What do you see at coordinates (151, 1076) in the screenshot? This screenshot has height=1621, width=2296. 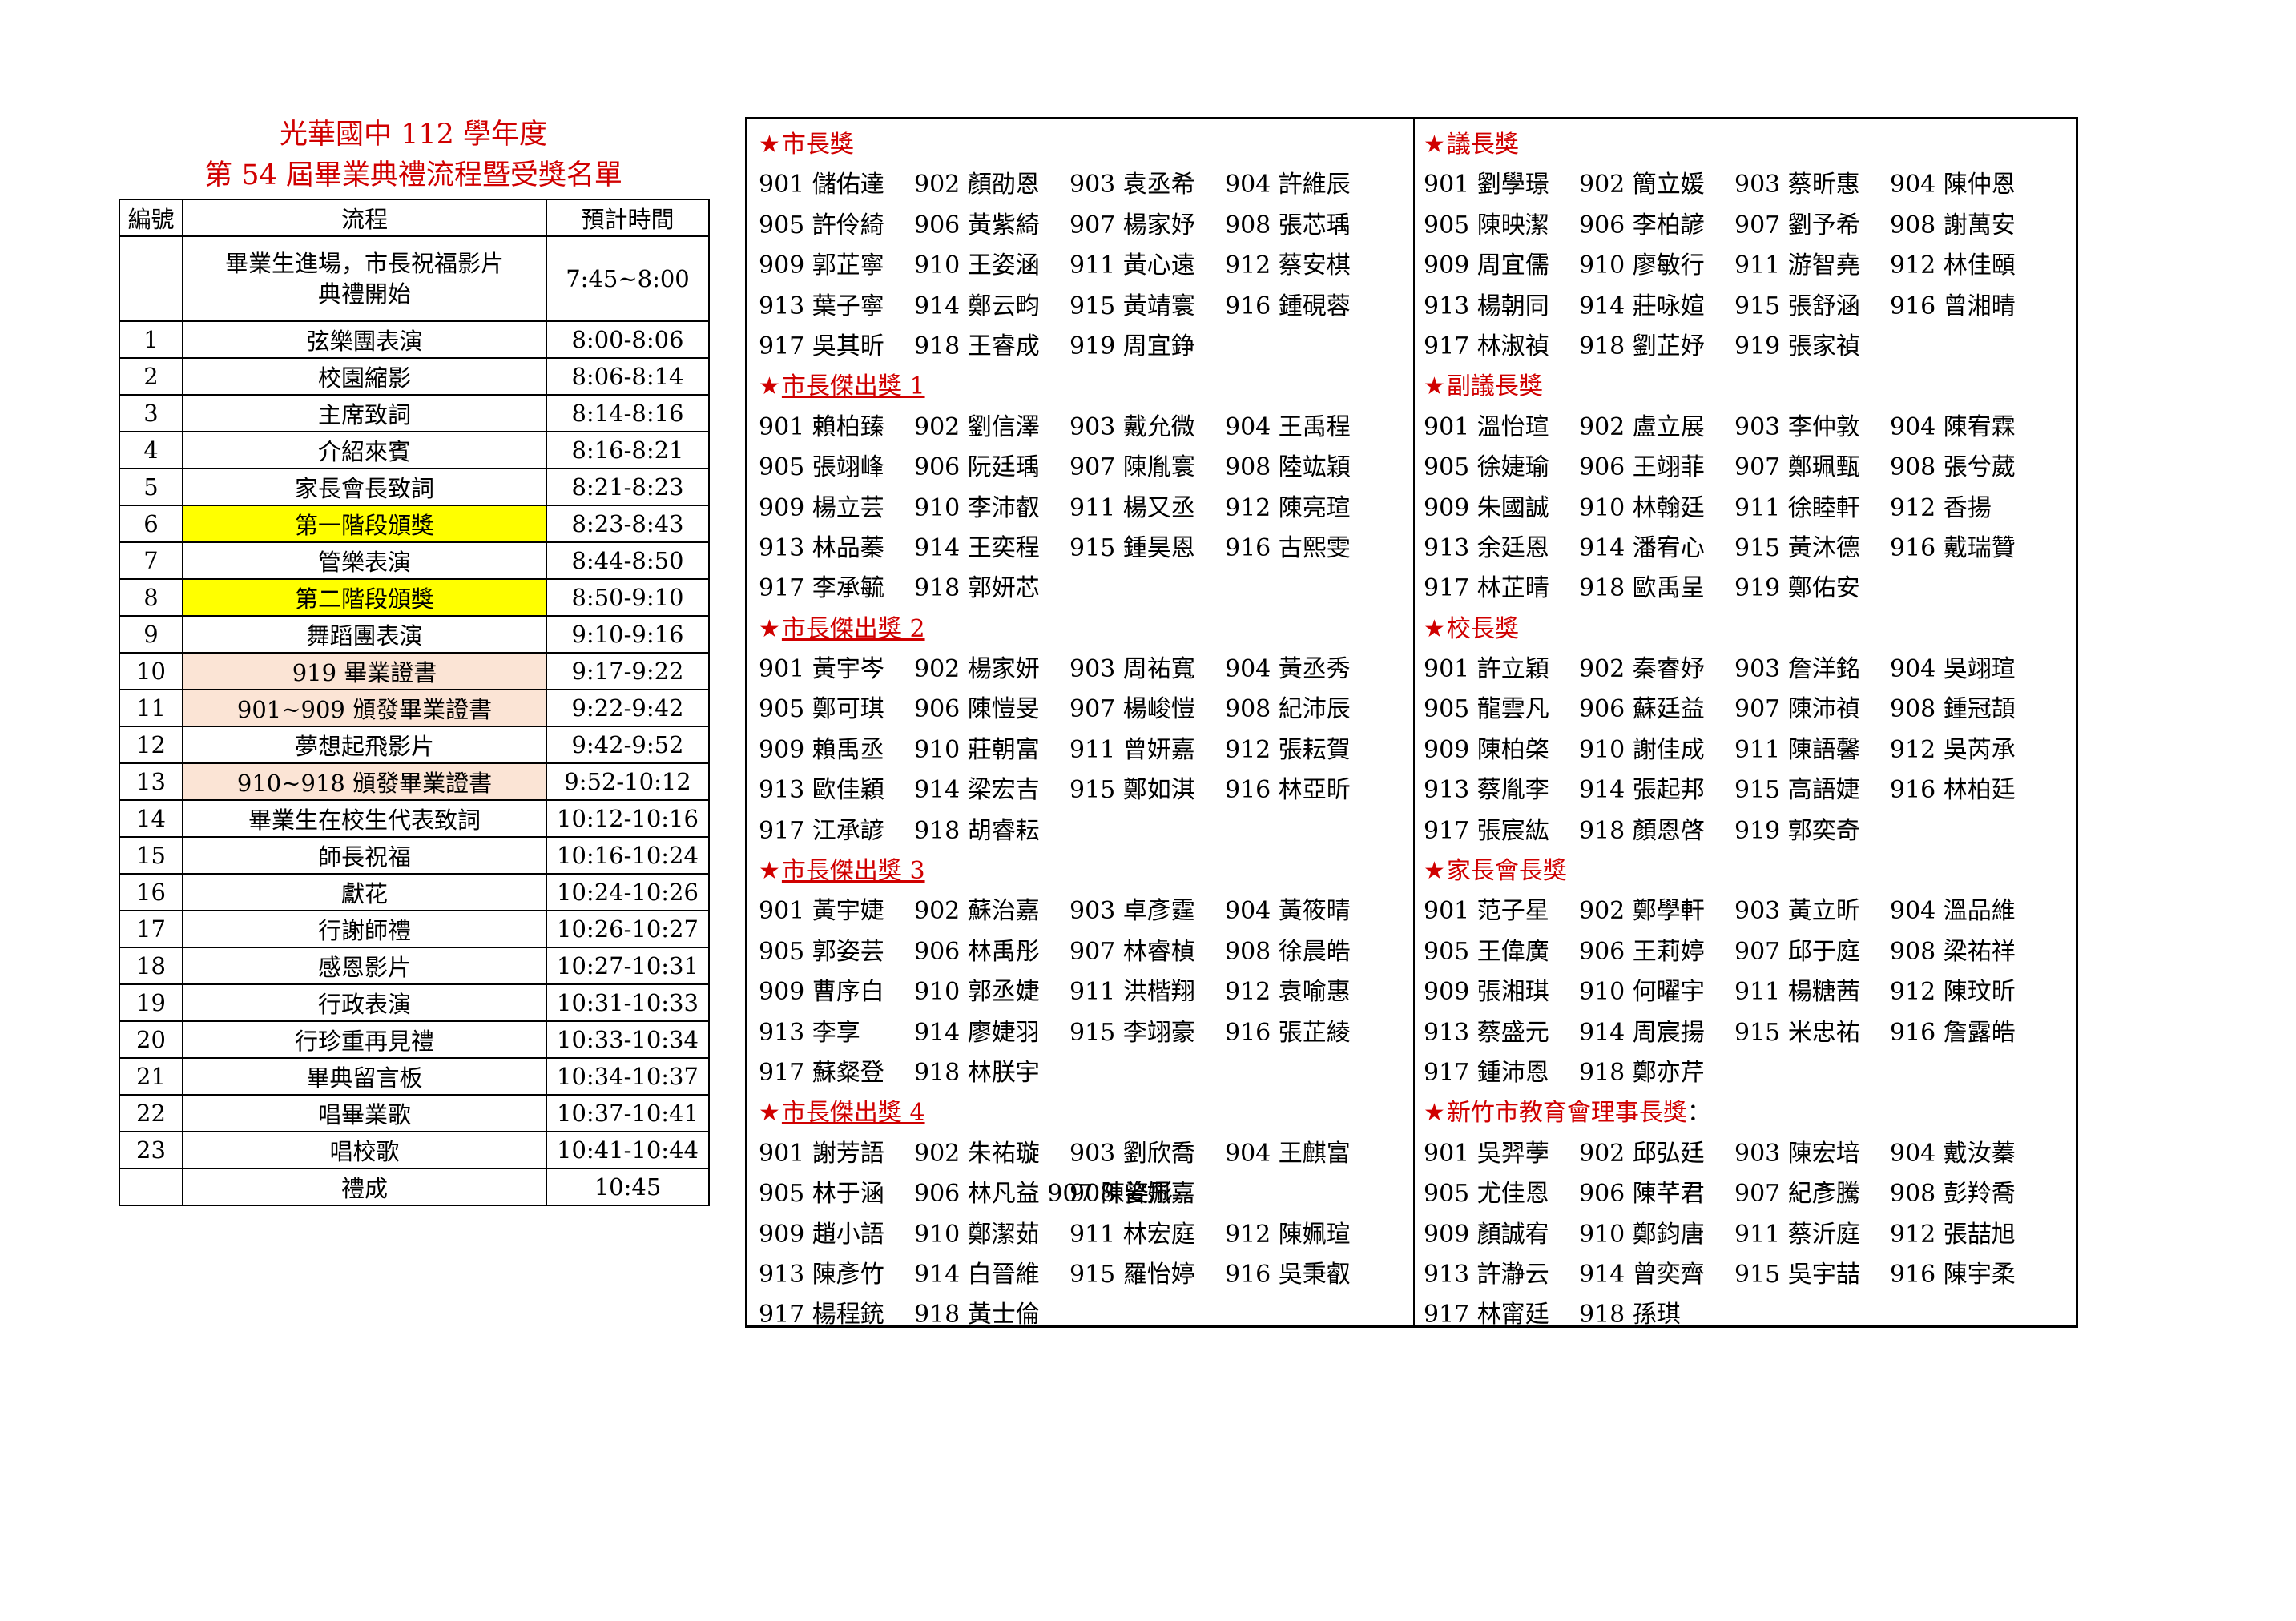 I see `row-number: 21` at bounding box center [151, 1076].